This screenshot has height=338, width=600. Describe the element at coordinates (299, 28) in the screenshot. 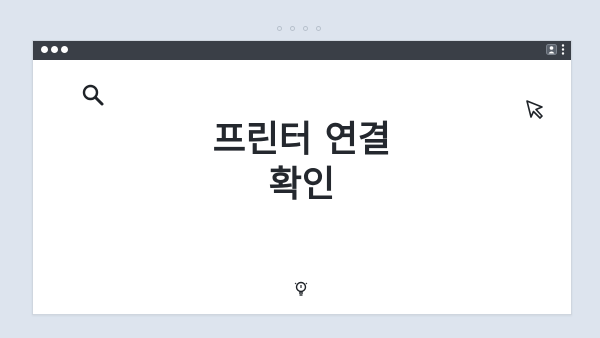

I see `pagination-dots` at that location.